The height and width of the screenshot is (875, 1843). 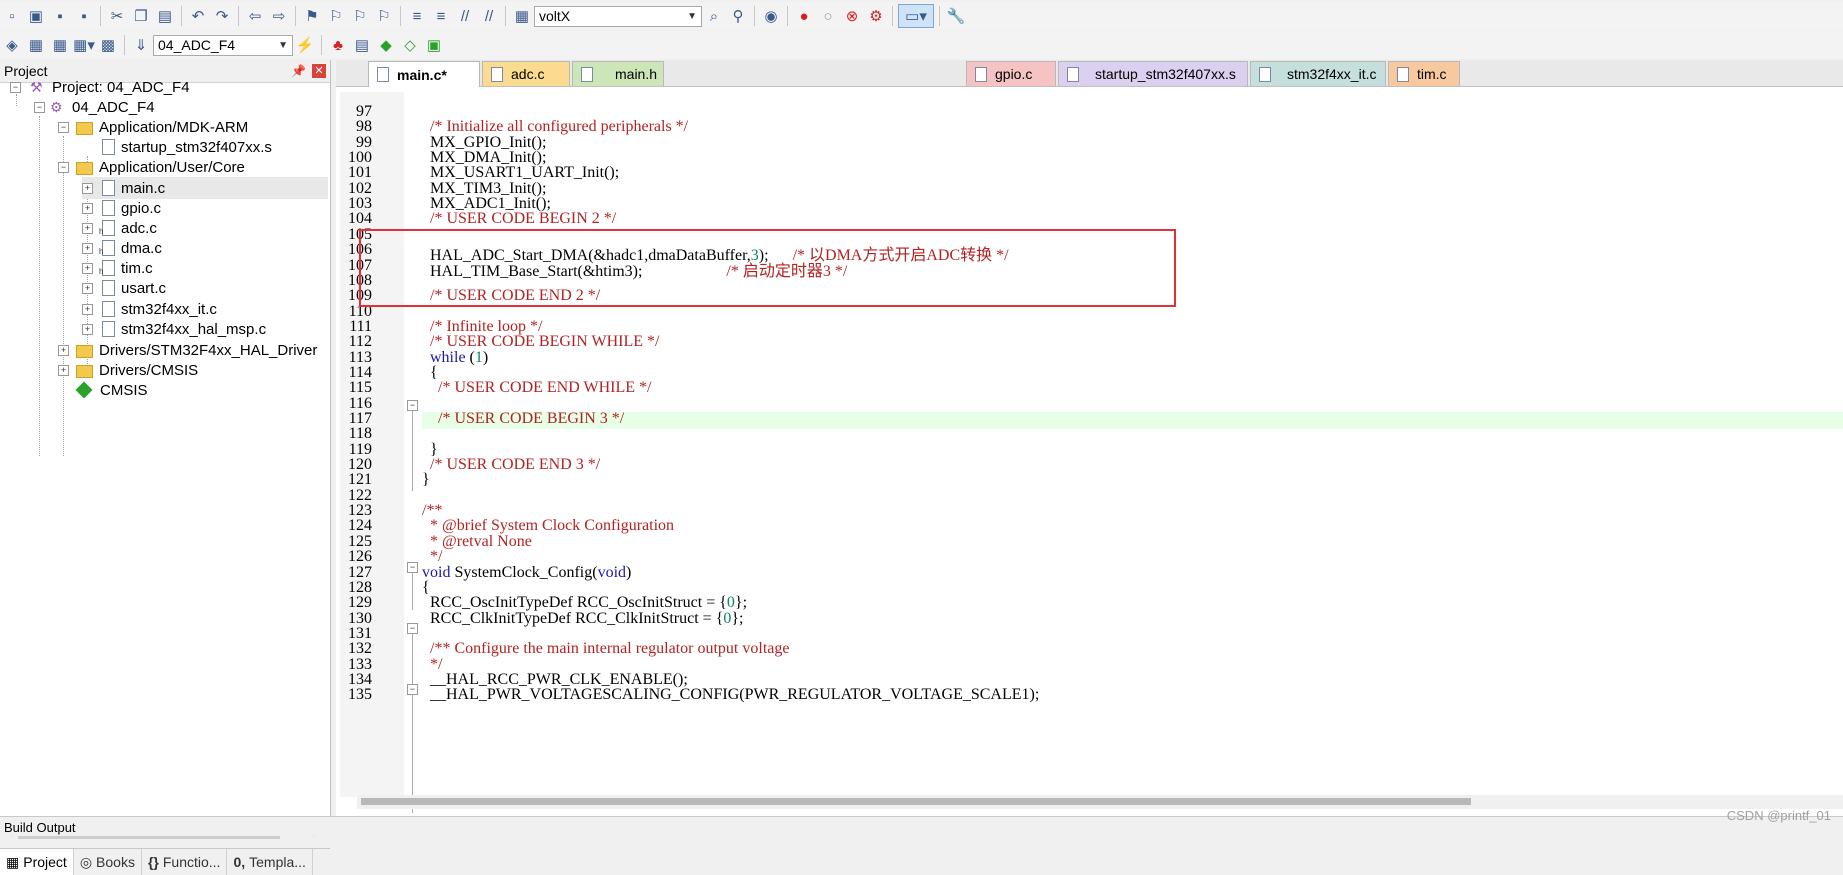 I want to click on pin-icon: 📌, so click(x=298, y=71).